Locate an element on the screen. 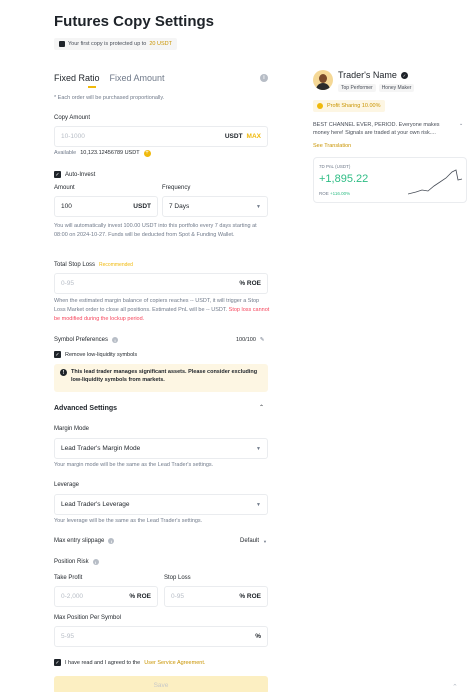 This screenshot has width=467, height=692. max-position-input: 5-95 % is located at coordinates (161, 636).